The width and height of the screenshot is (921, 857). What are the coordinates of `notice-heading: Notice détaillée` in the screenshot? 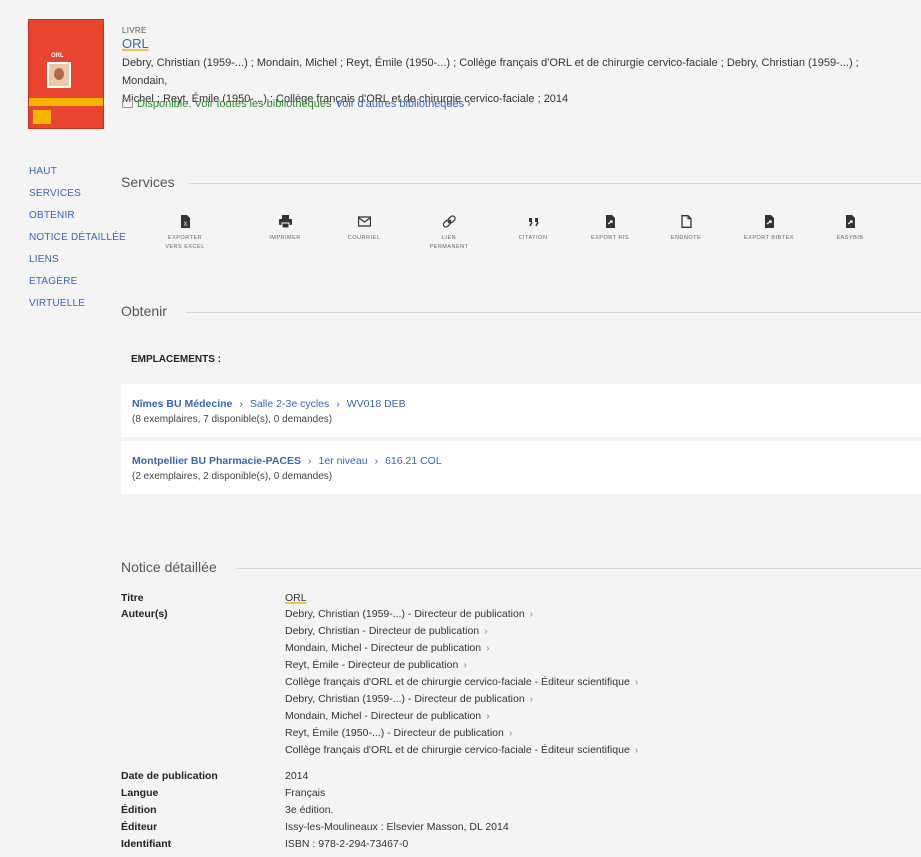 It's located at (169, 567).